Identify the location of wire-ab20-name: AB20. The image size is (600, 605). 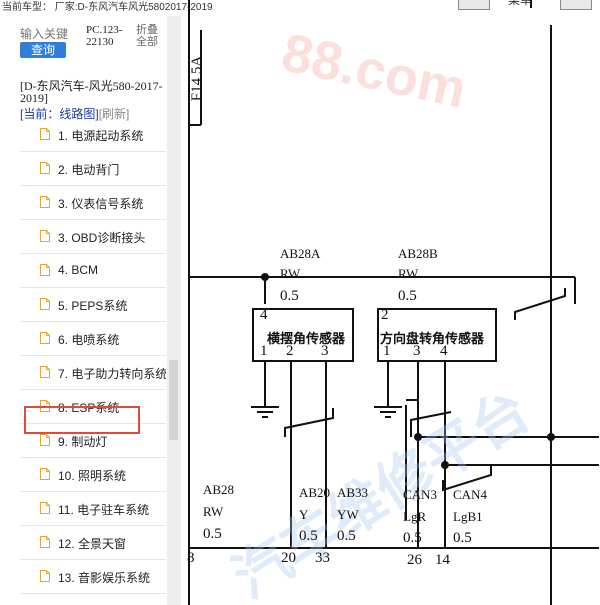
(315, 492).